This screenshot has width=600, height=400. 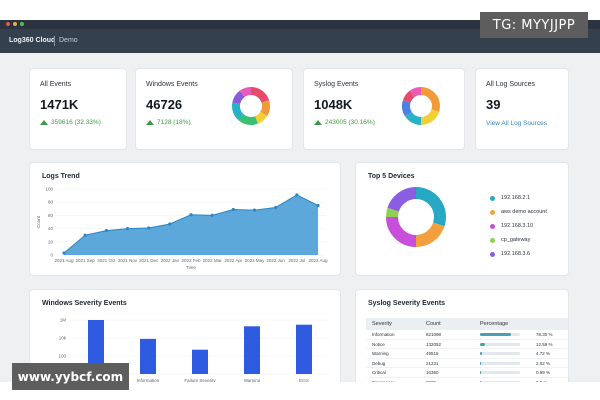 What do you see at coordinates (433, 324) in the screenshot?
I see `column-header-count: Count` at bounding box center [433, 324].